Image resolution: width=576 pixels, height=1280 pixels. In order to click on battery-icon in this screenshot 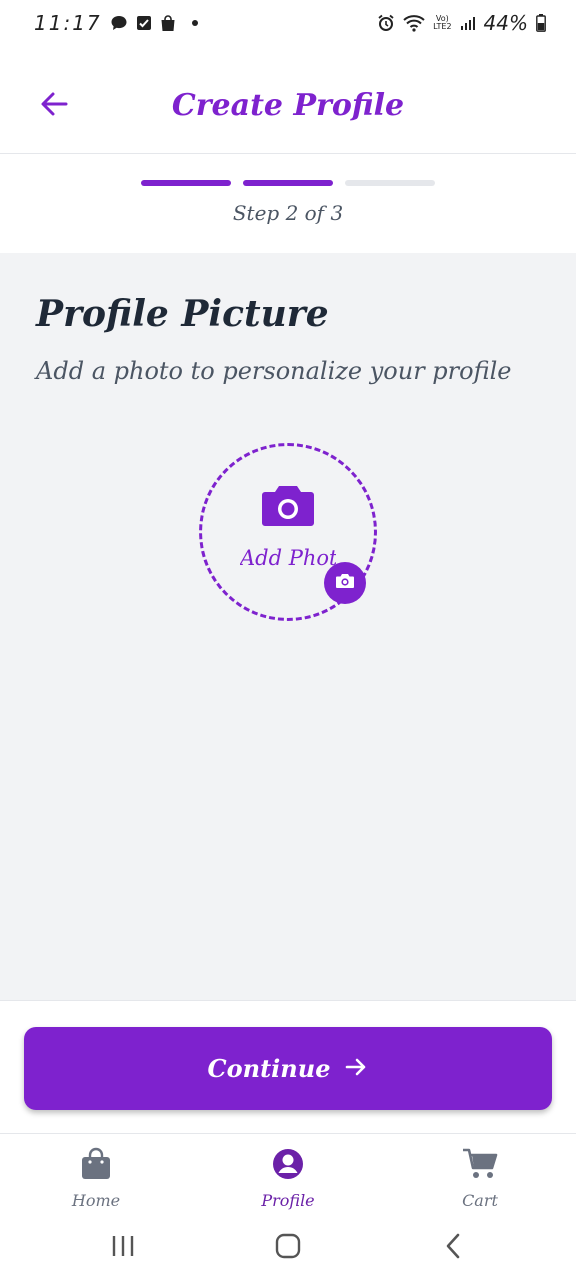, I will do `click(541, 23)`.